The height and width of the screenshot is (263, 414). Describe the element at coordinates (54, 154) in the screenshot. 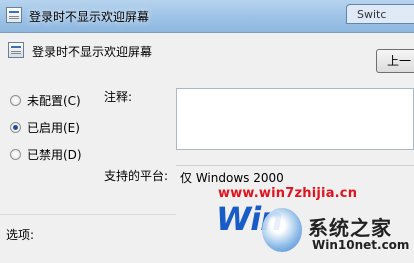

I see `radio-label: 已禁用(D)` at that location.